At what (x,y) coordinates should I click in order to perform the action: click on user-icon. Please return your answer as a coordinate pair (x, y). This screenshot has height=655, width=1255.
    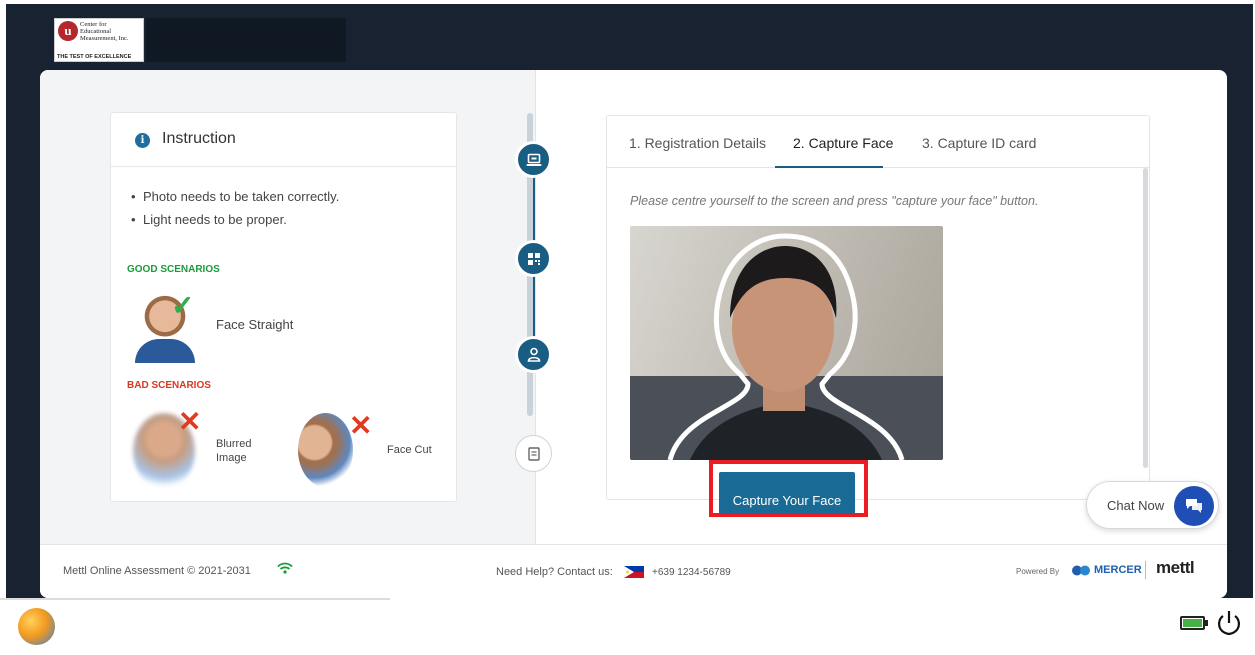
    Looking at the image, I should click on (533, 354).